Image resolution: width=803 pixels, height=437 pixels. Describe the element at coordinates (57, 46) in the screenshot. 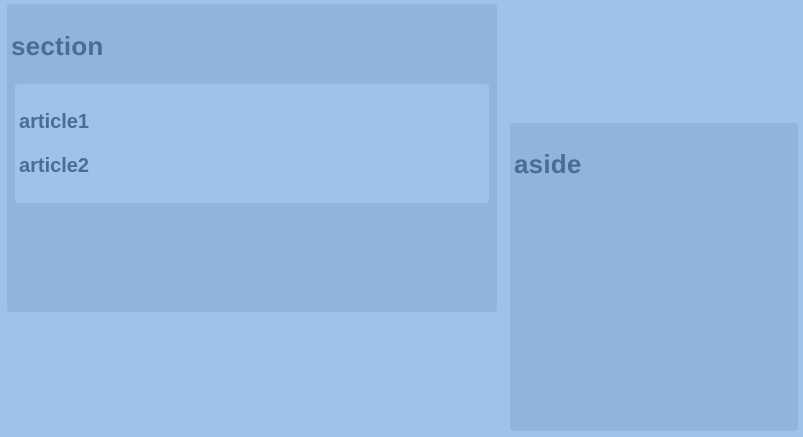

I see `section-title: section` at that location.